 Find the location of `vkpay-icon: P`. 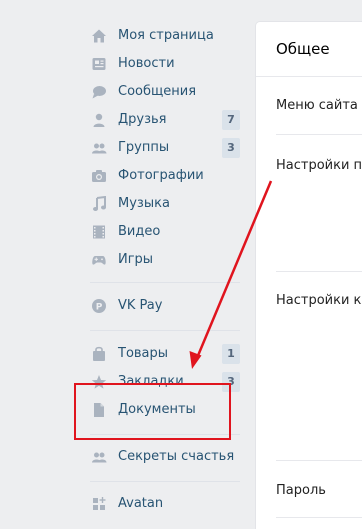

vkpay-icon: P is located at coordinates (99, 306).